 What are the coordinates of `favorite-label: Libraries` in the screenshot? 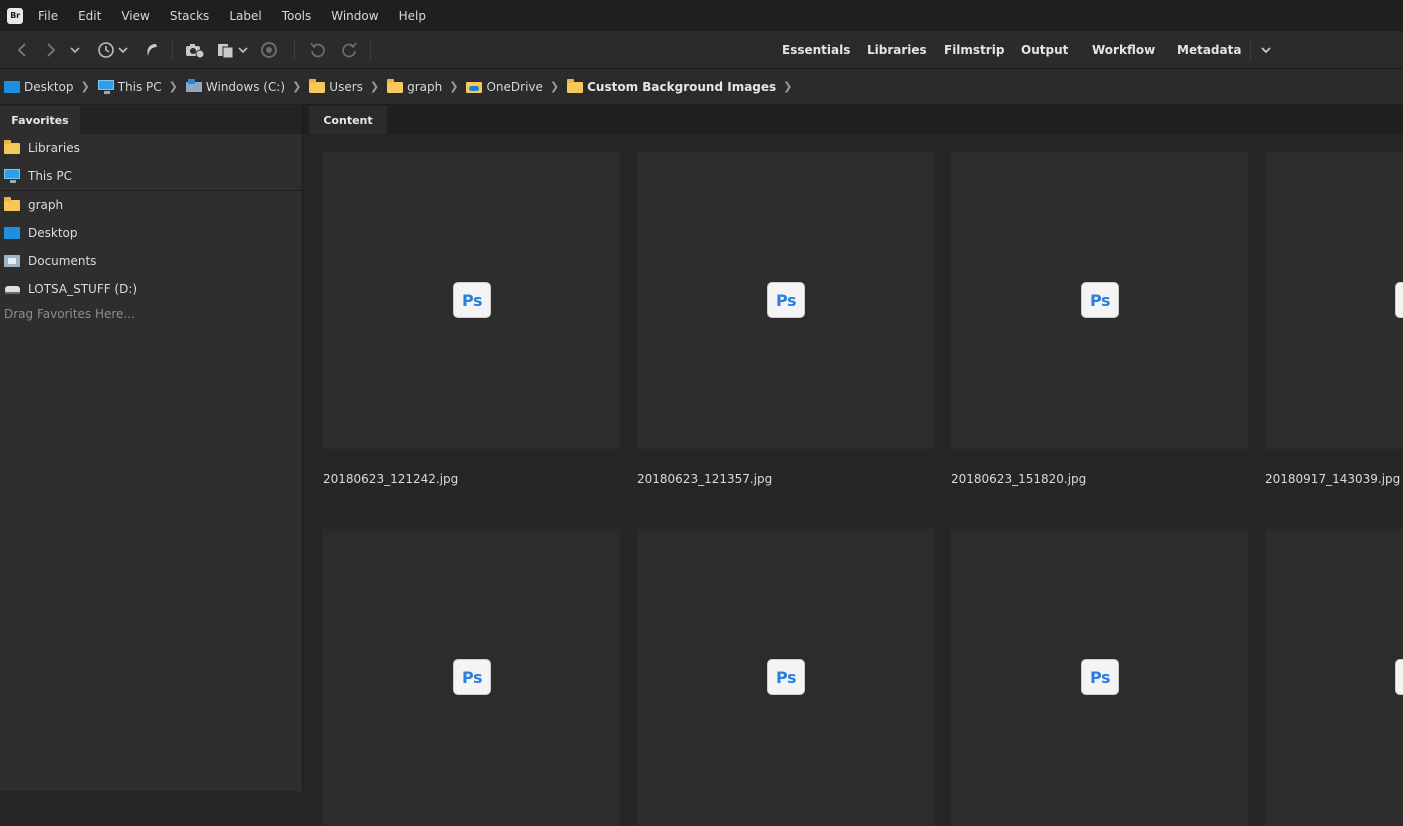 It's located at (54, 148).